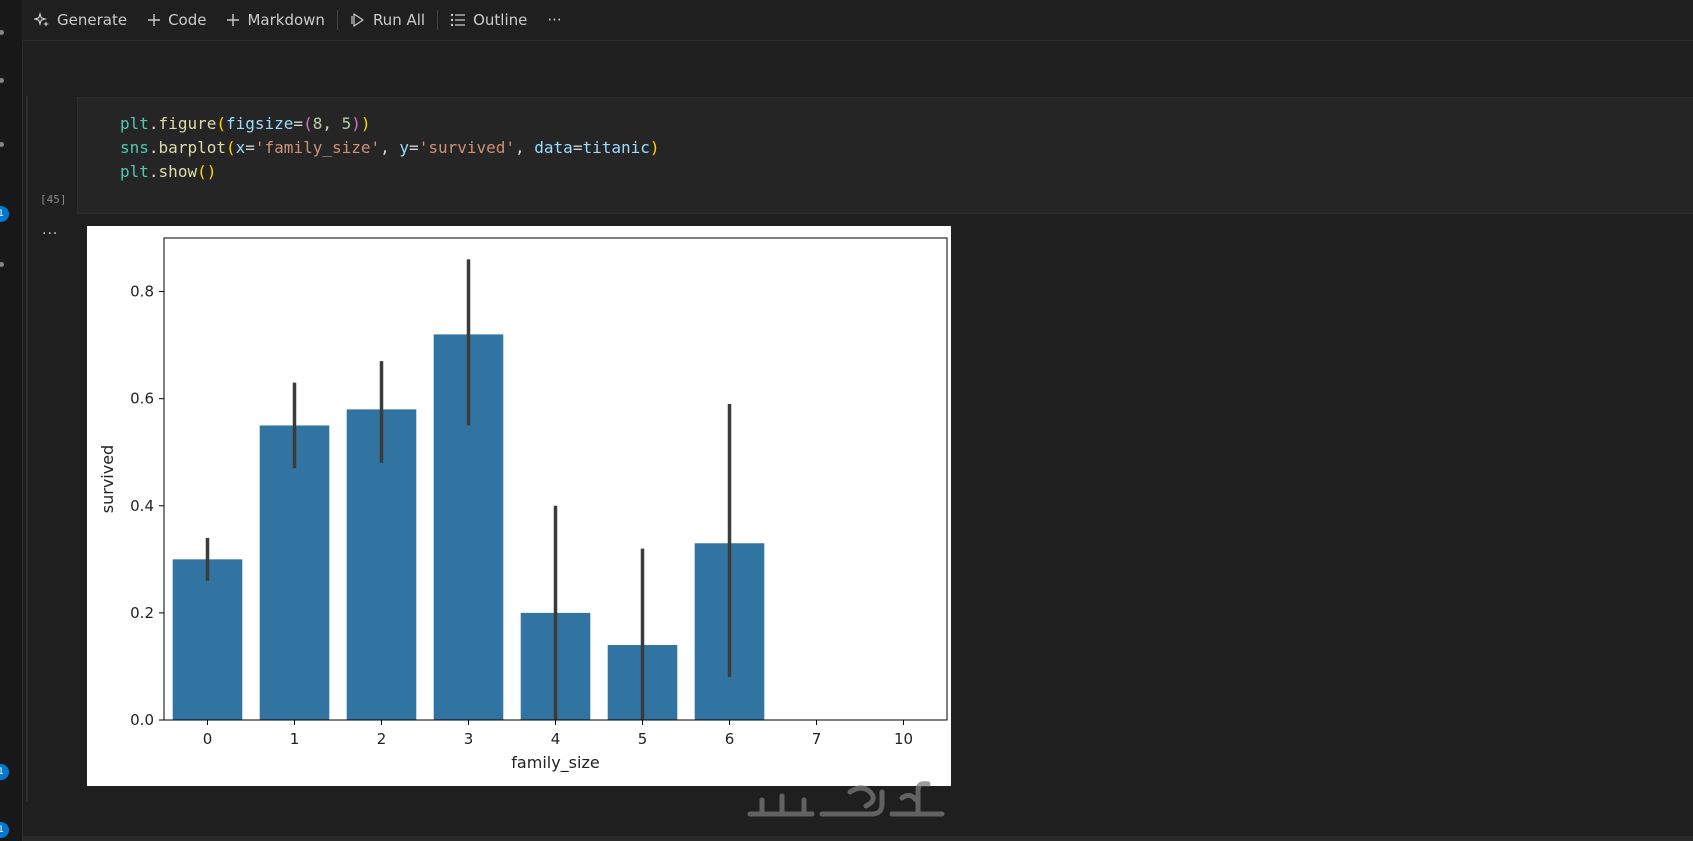 The image size is (1693, 841). I want to click on code-line-1: plt.figure(figsize=(8, 5)), so click(245, 123).